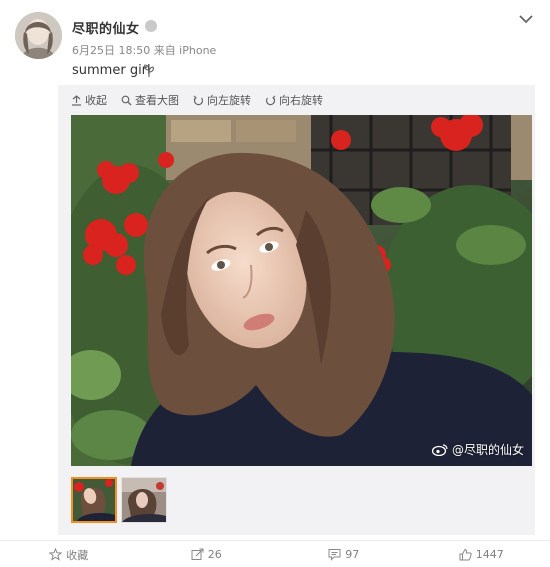 This screenshot has height=567, width=550. I want to click on rotate-right-button: 向右旋转, so click(294, 100).